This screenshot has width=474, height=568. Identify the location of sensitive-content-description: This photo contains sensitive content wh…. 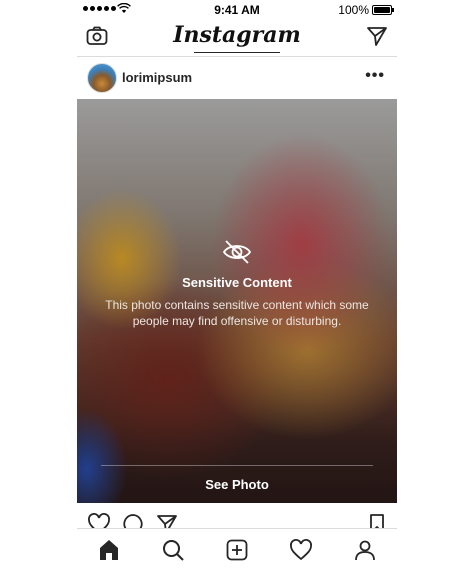
(237, 313).